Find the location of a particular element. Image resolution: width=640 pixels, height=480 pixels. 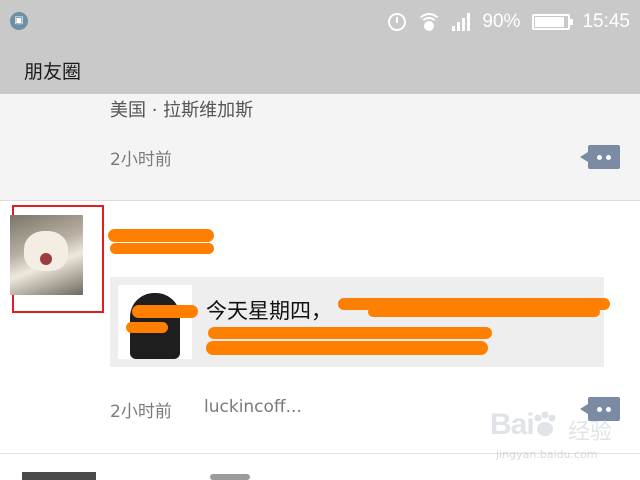

wifi-icon is located at coordinates (429, 22).